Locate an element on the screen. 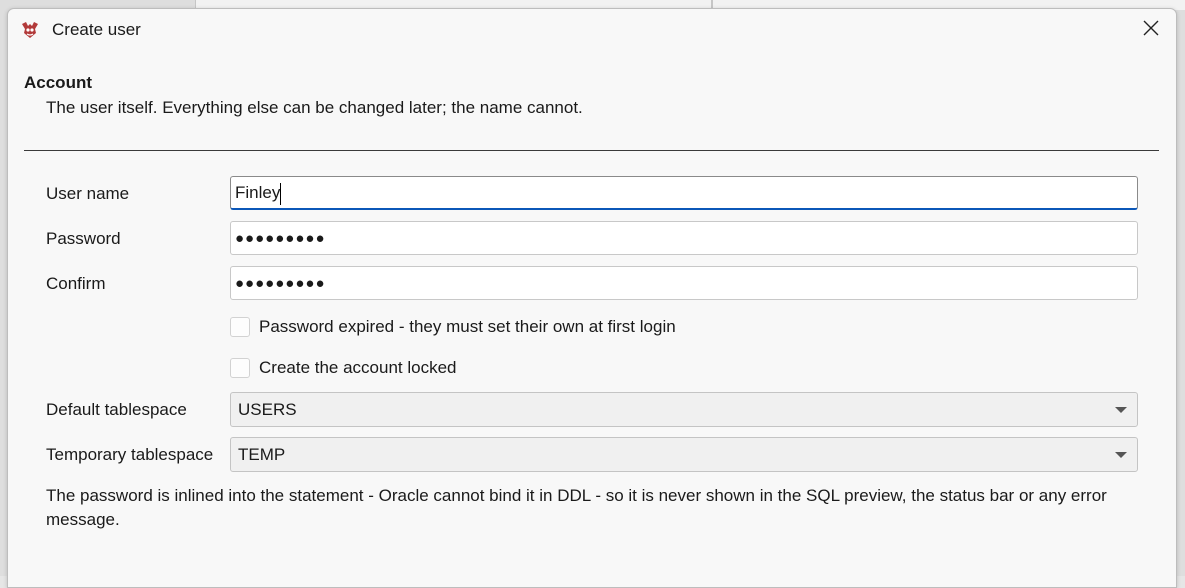 The image size is (1185, 588). password-label: Password is located at coordinates (83, 238).